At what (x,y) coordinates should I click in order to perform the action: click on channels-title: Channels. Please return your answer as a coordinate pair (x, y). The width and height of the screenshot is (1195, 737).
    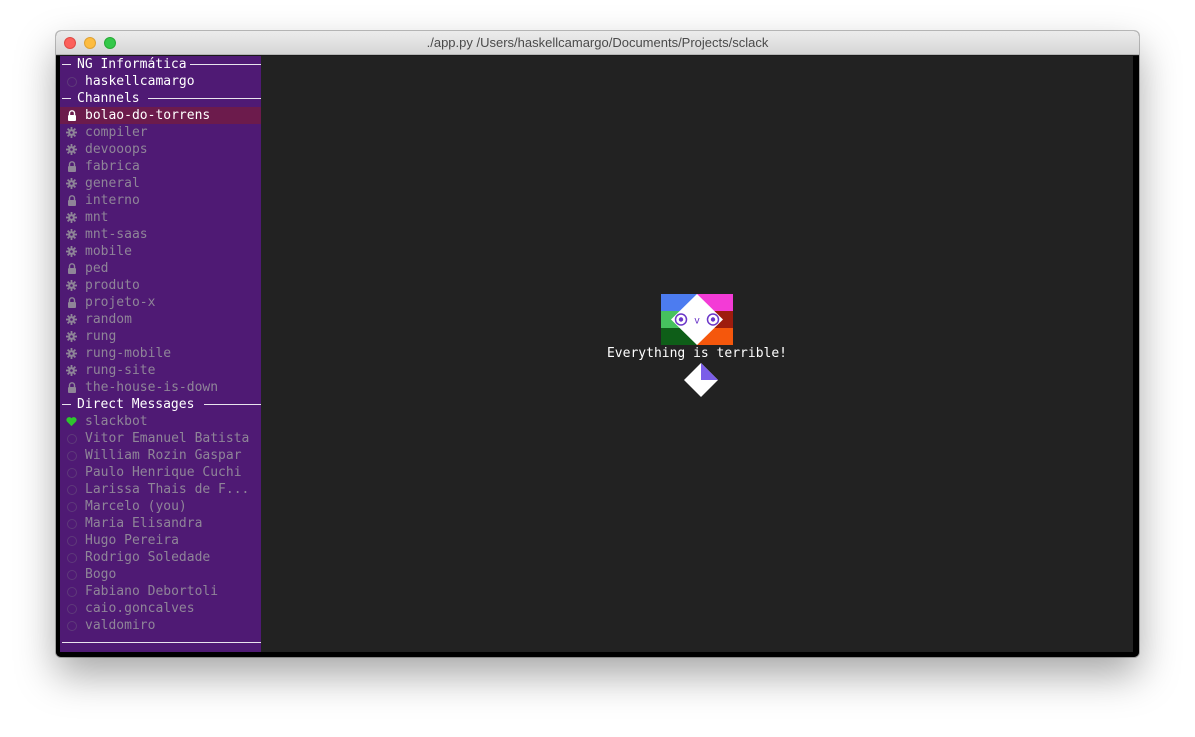
    Looking at the image, I should click on (111, 98).